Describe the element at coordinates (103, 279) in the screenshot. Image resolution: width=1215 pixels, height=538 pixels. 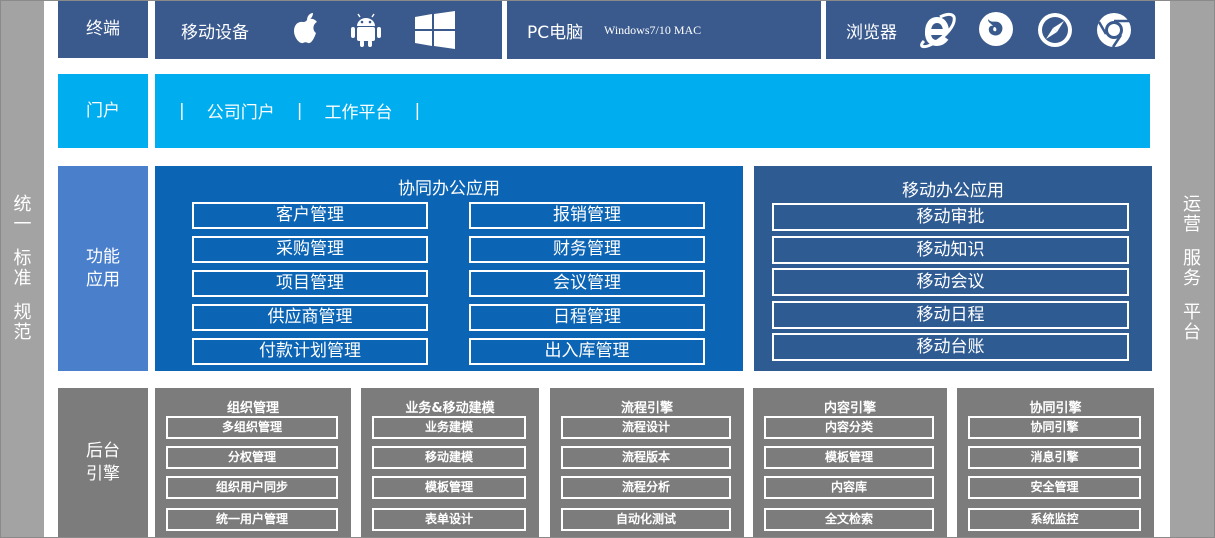
I see `function-label-line: 应用` at that location.